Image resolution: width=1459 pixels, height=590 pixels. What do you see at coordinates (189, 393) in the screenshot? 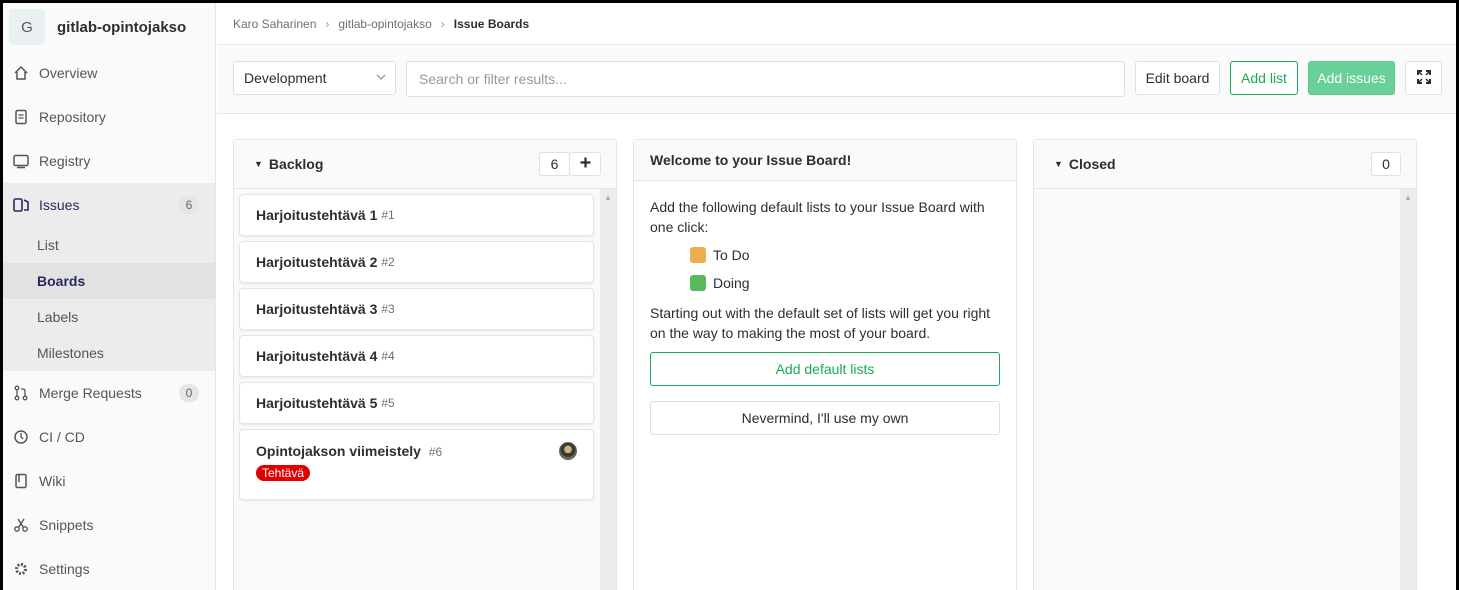
I see `merge-requests-count-badge: 0` at bounding box center [189, 393].